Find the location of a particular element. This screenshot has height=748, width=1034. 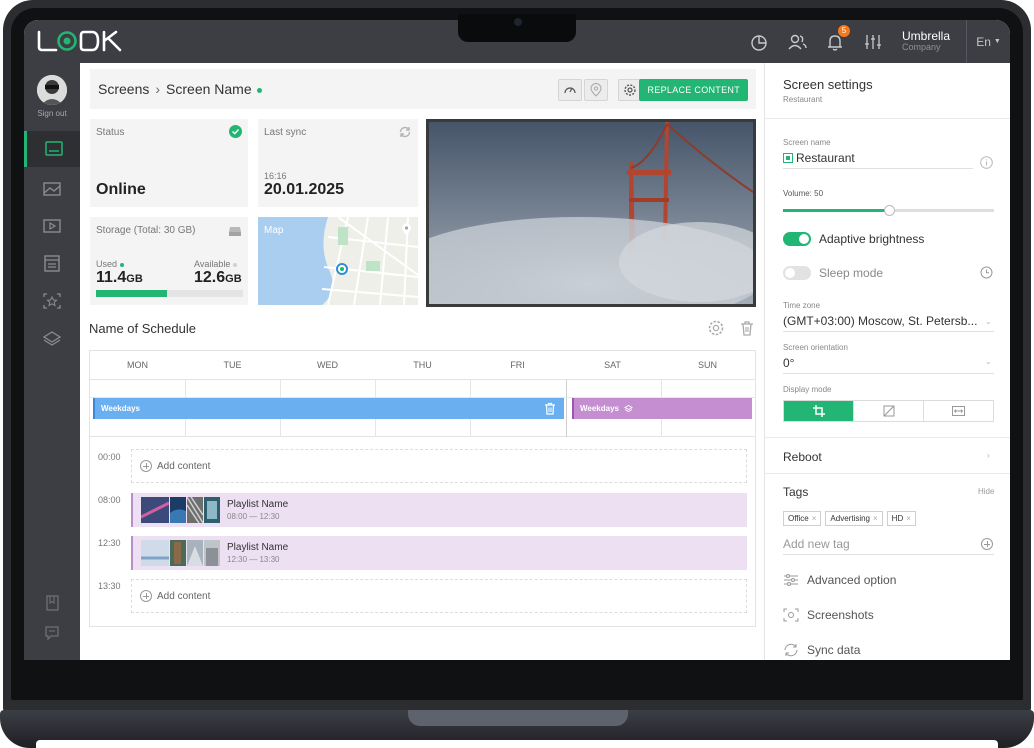

refresh-icon is located at coordinates (405, 132).